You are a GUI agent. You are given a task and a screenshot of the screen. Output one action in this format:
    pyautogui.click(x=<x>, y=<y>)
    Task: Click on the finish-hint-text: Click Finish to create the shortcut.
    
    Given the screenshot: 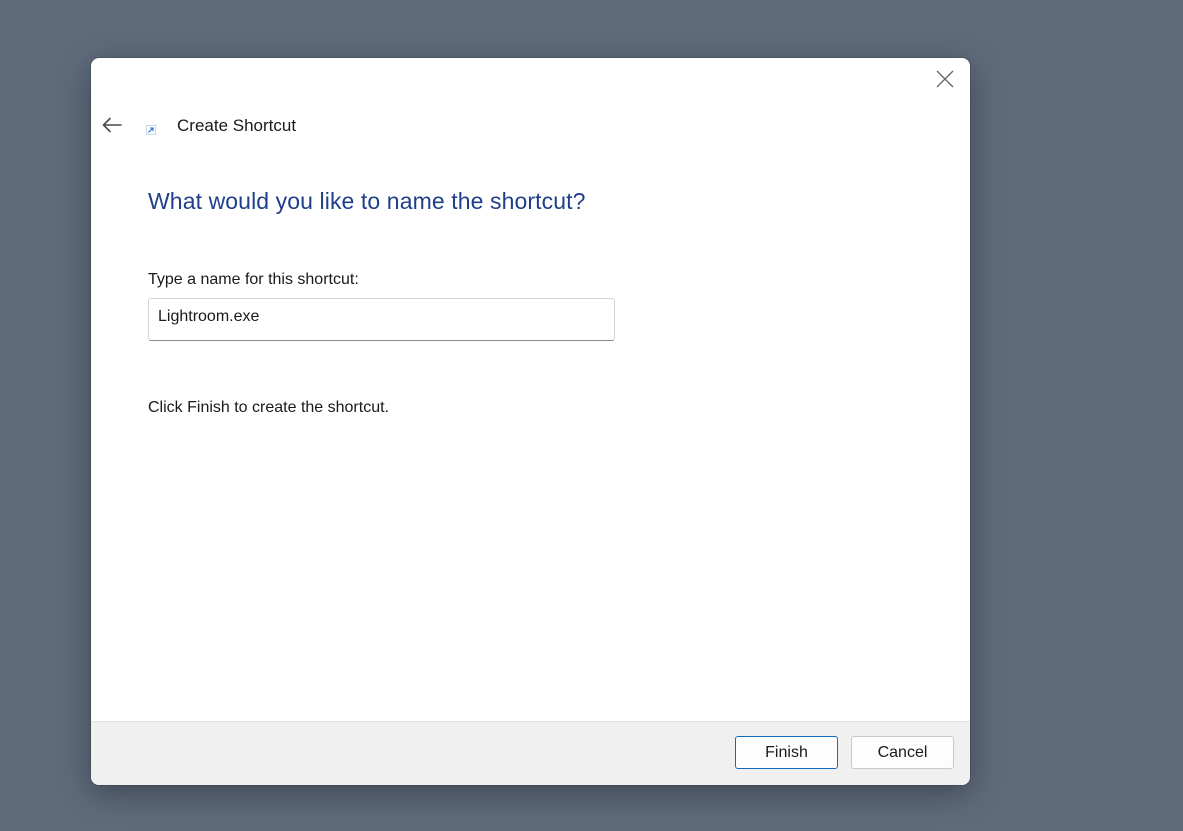 What is the action you would take?
    pyautogui.click(x=268, y=407)
    